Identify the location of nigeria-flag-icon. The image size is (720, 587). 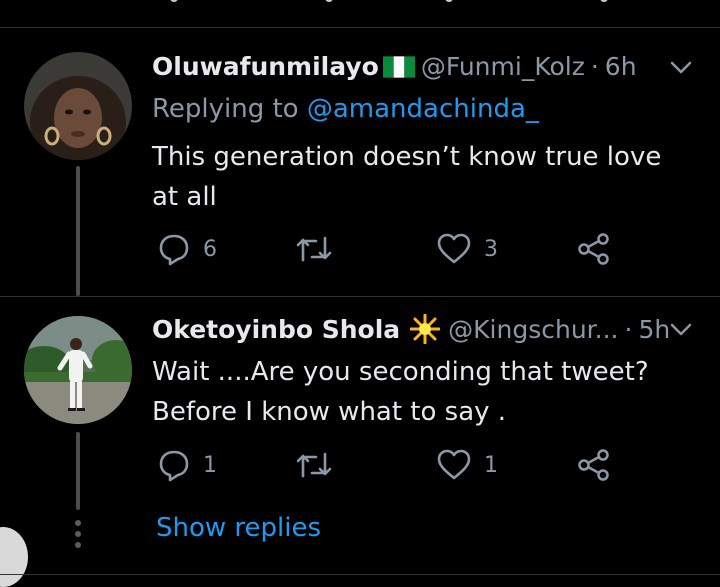
(398, 66).